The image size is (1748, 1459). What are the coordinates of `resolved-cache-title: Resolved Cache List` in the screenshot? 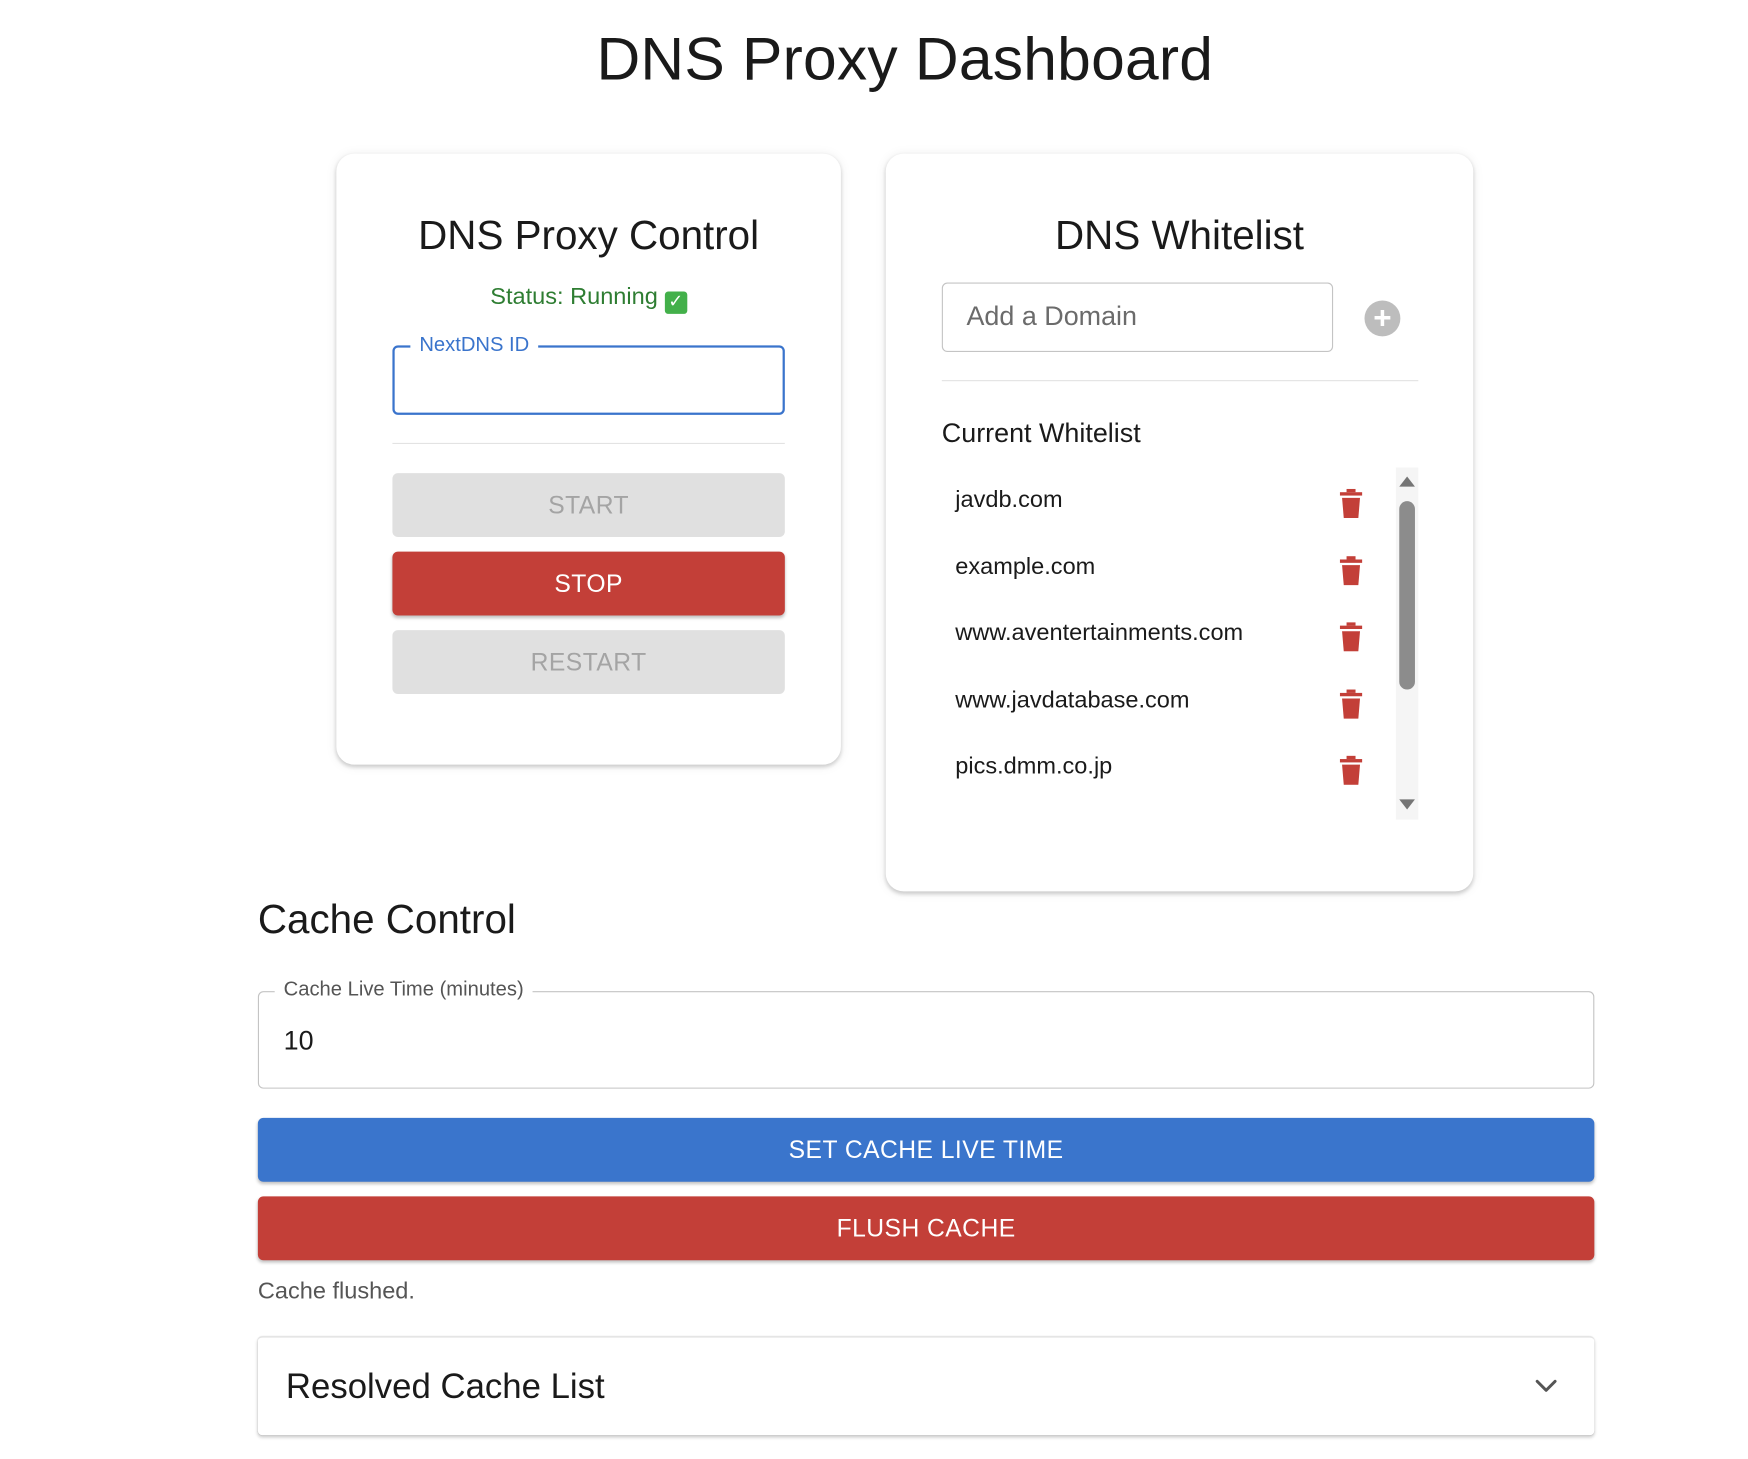 It's located at (445, 1386).